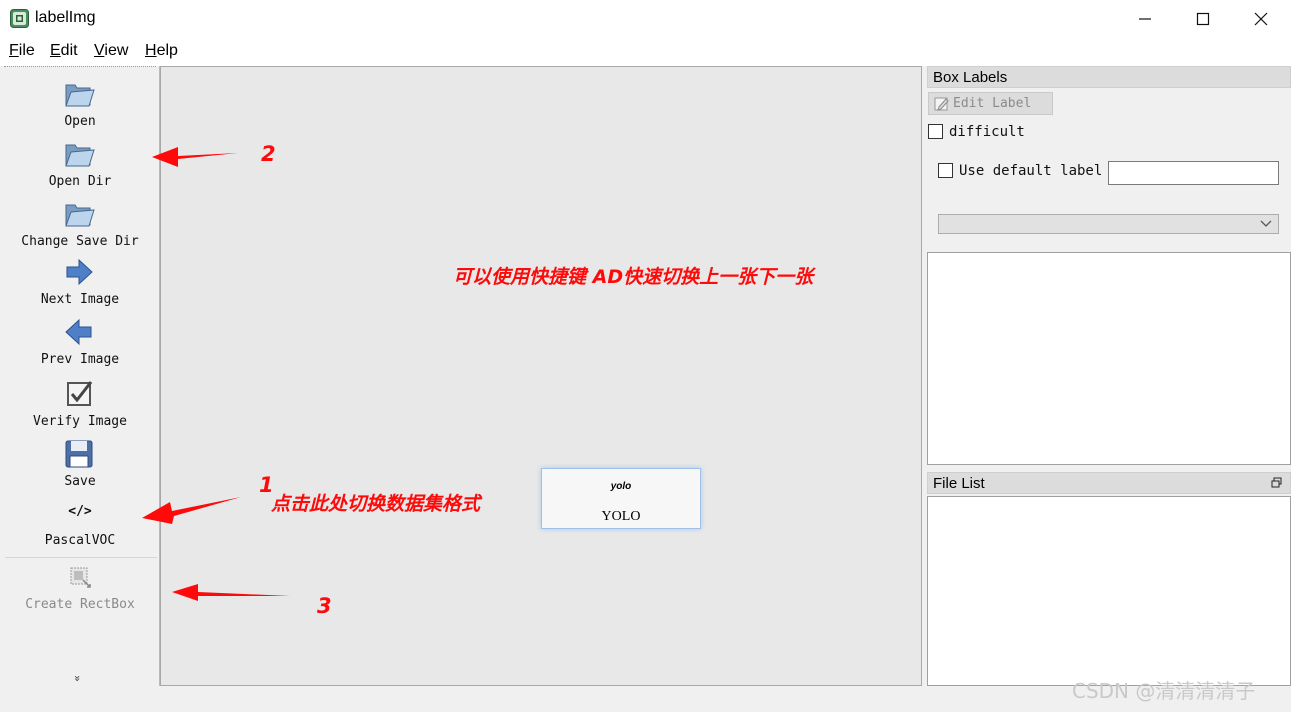  I want to click on annotation-number-2: 2, so click(268, 154).